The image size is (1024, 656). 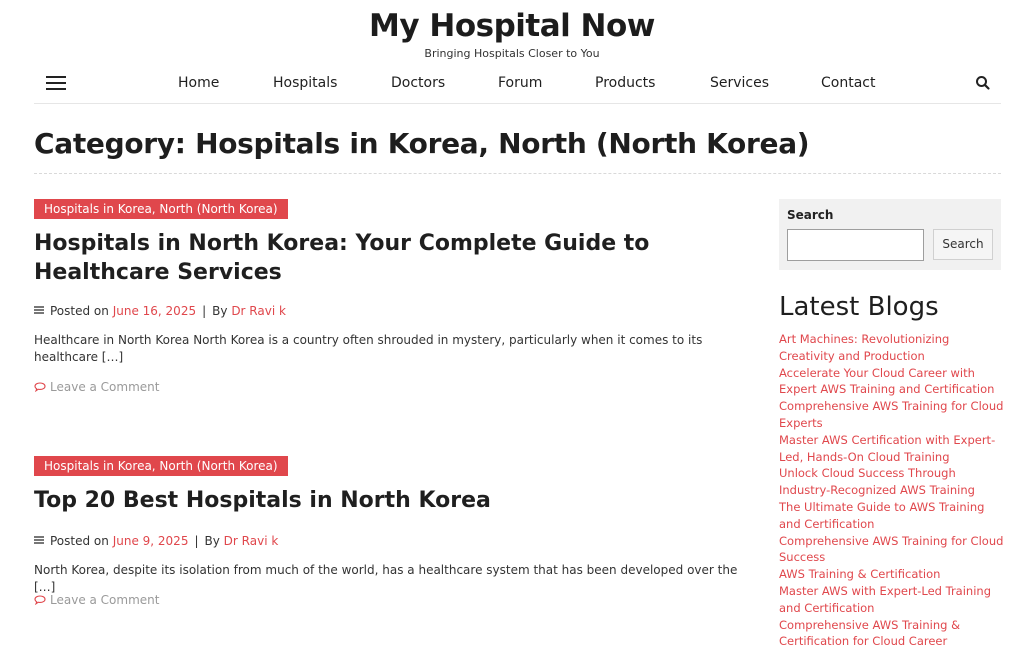 What do you see at coordinates (418, 83) in the screenshot?
I see `nav-item-doctors: Doctors` at bounding box center [418, 83].